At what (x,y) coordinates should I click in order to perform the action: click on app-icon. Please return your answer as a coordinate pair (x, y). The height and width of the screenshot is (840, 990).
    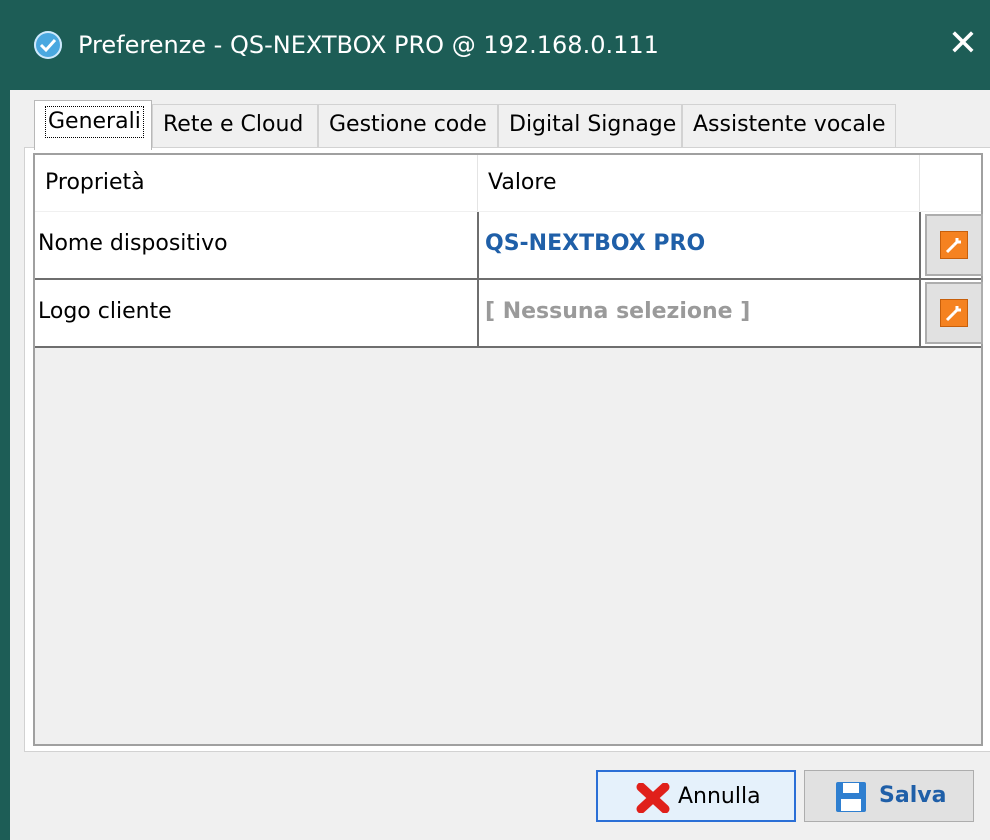
    Looking at the image, I should click on (48, 45).